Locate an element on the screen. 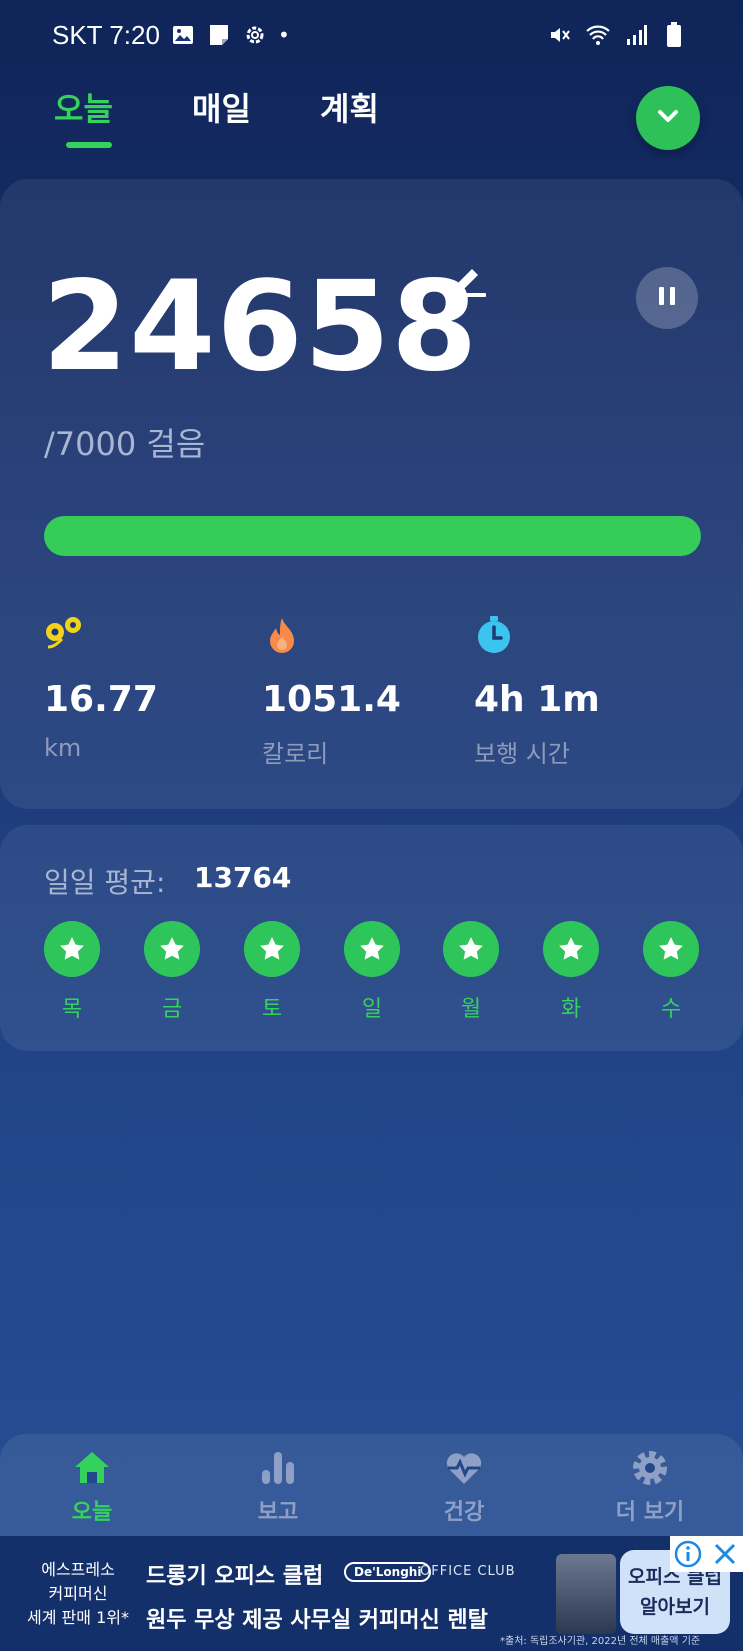 The image size is (743, 1651). step-progress-fill is located at coordinates (372, 536).